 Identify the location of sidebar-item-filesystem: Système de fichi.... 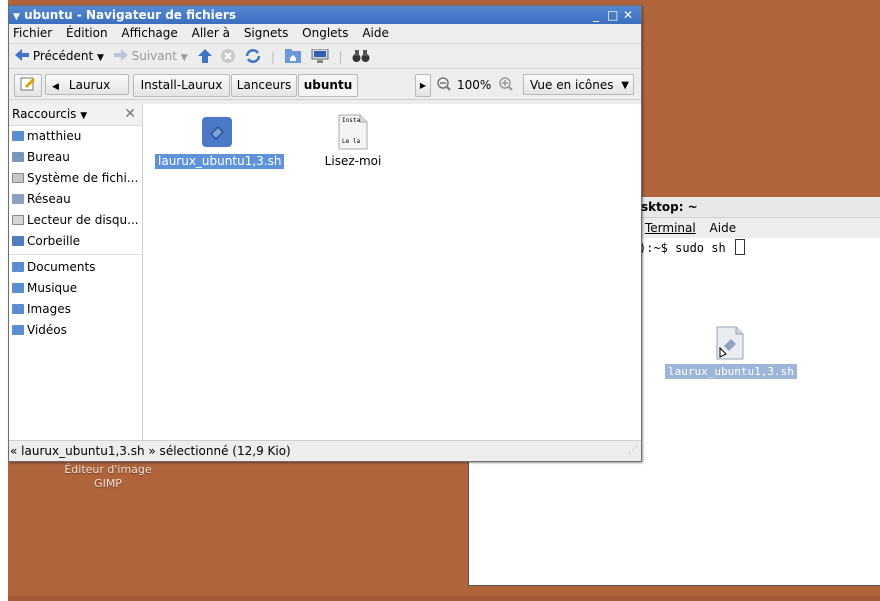
(75, 178).